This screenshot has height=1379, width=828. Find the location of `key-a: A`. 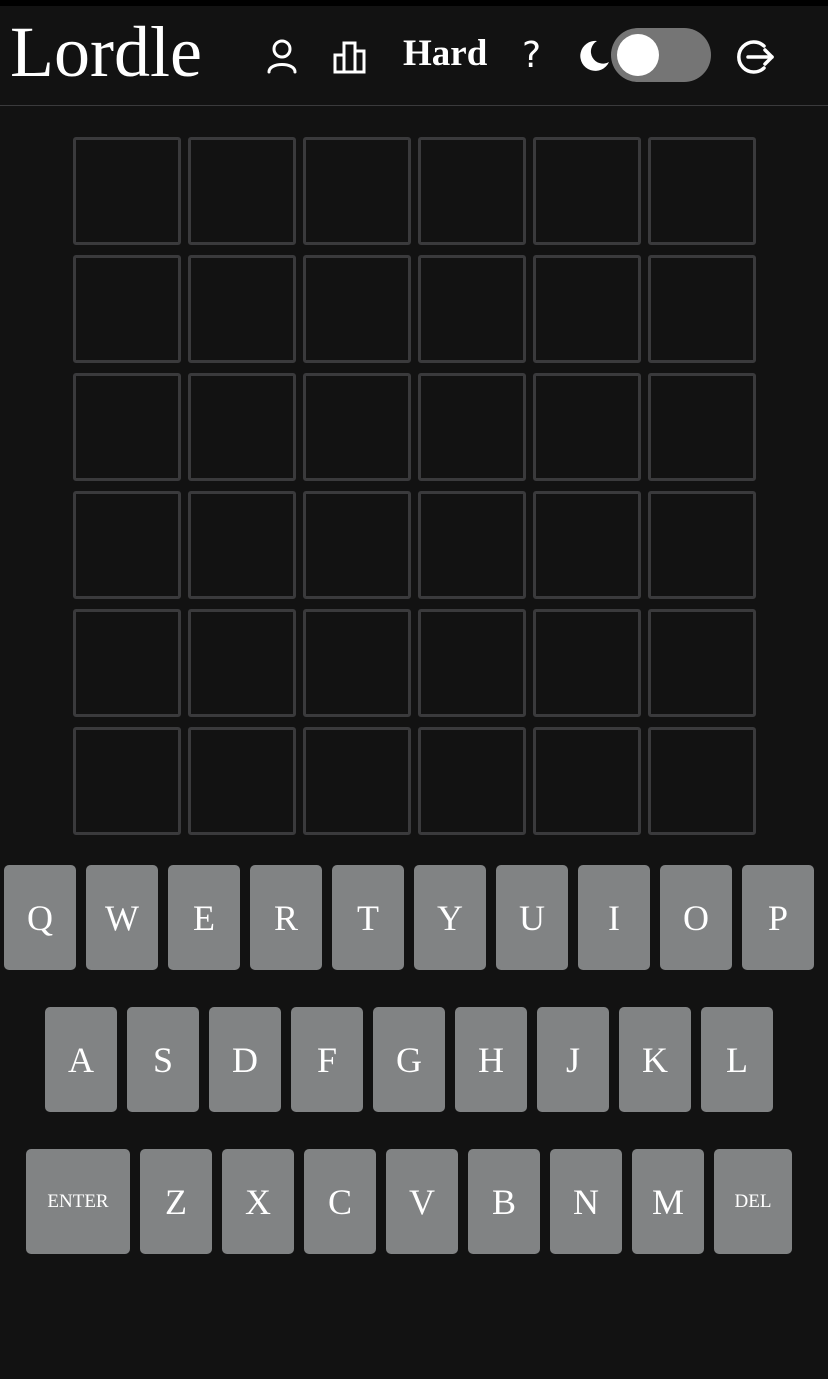

key-a: A is located at coordinates (81, 1059).